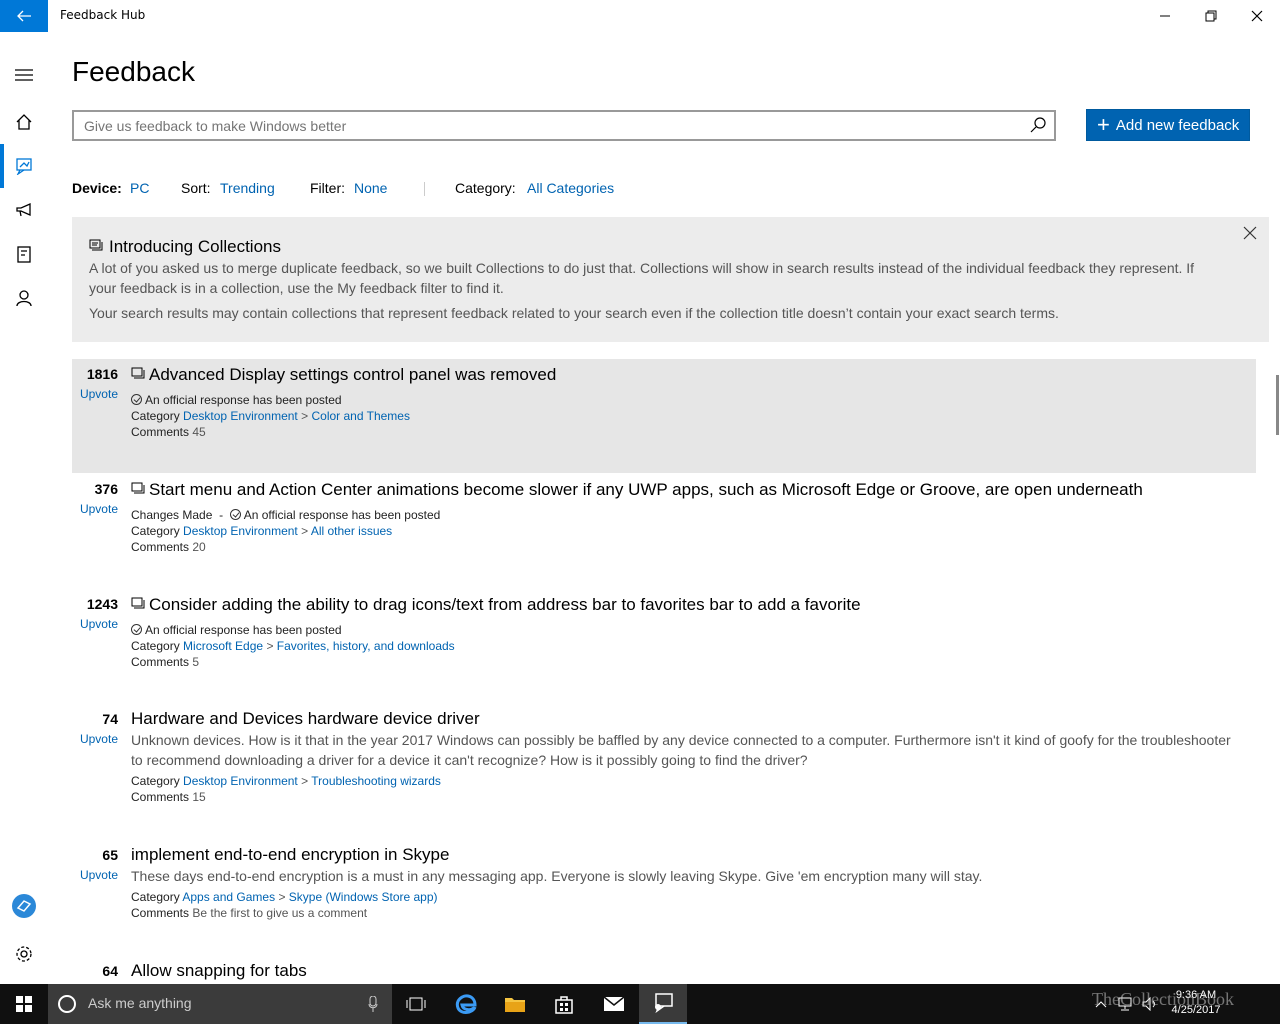 This screenshot has height=1024, width=1280. I want to click on nav-home, so click(24, 122).